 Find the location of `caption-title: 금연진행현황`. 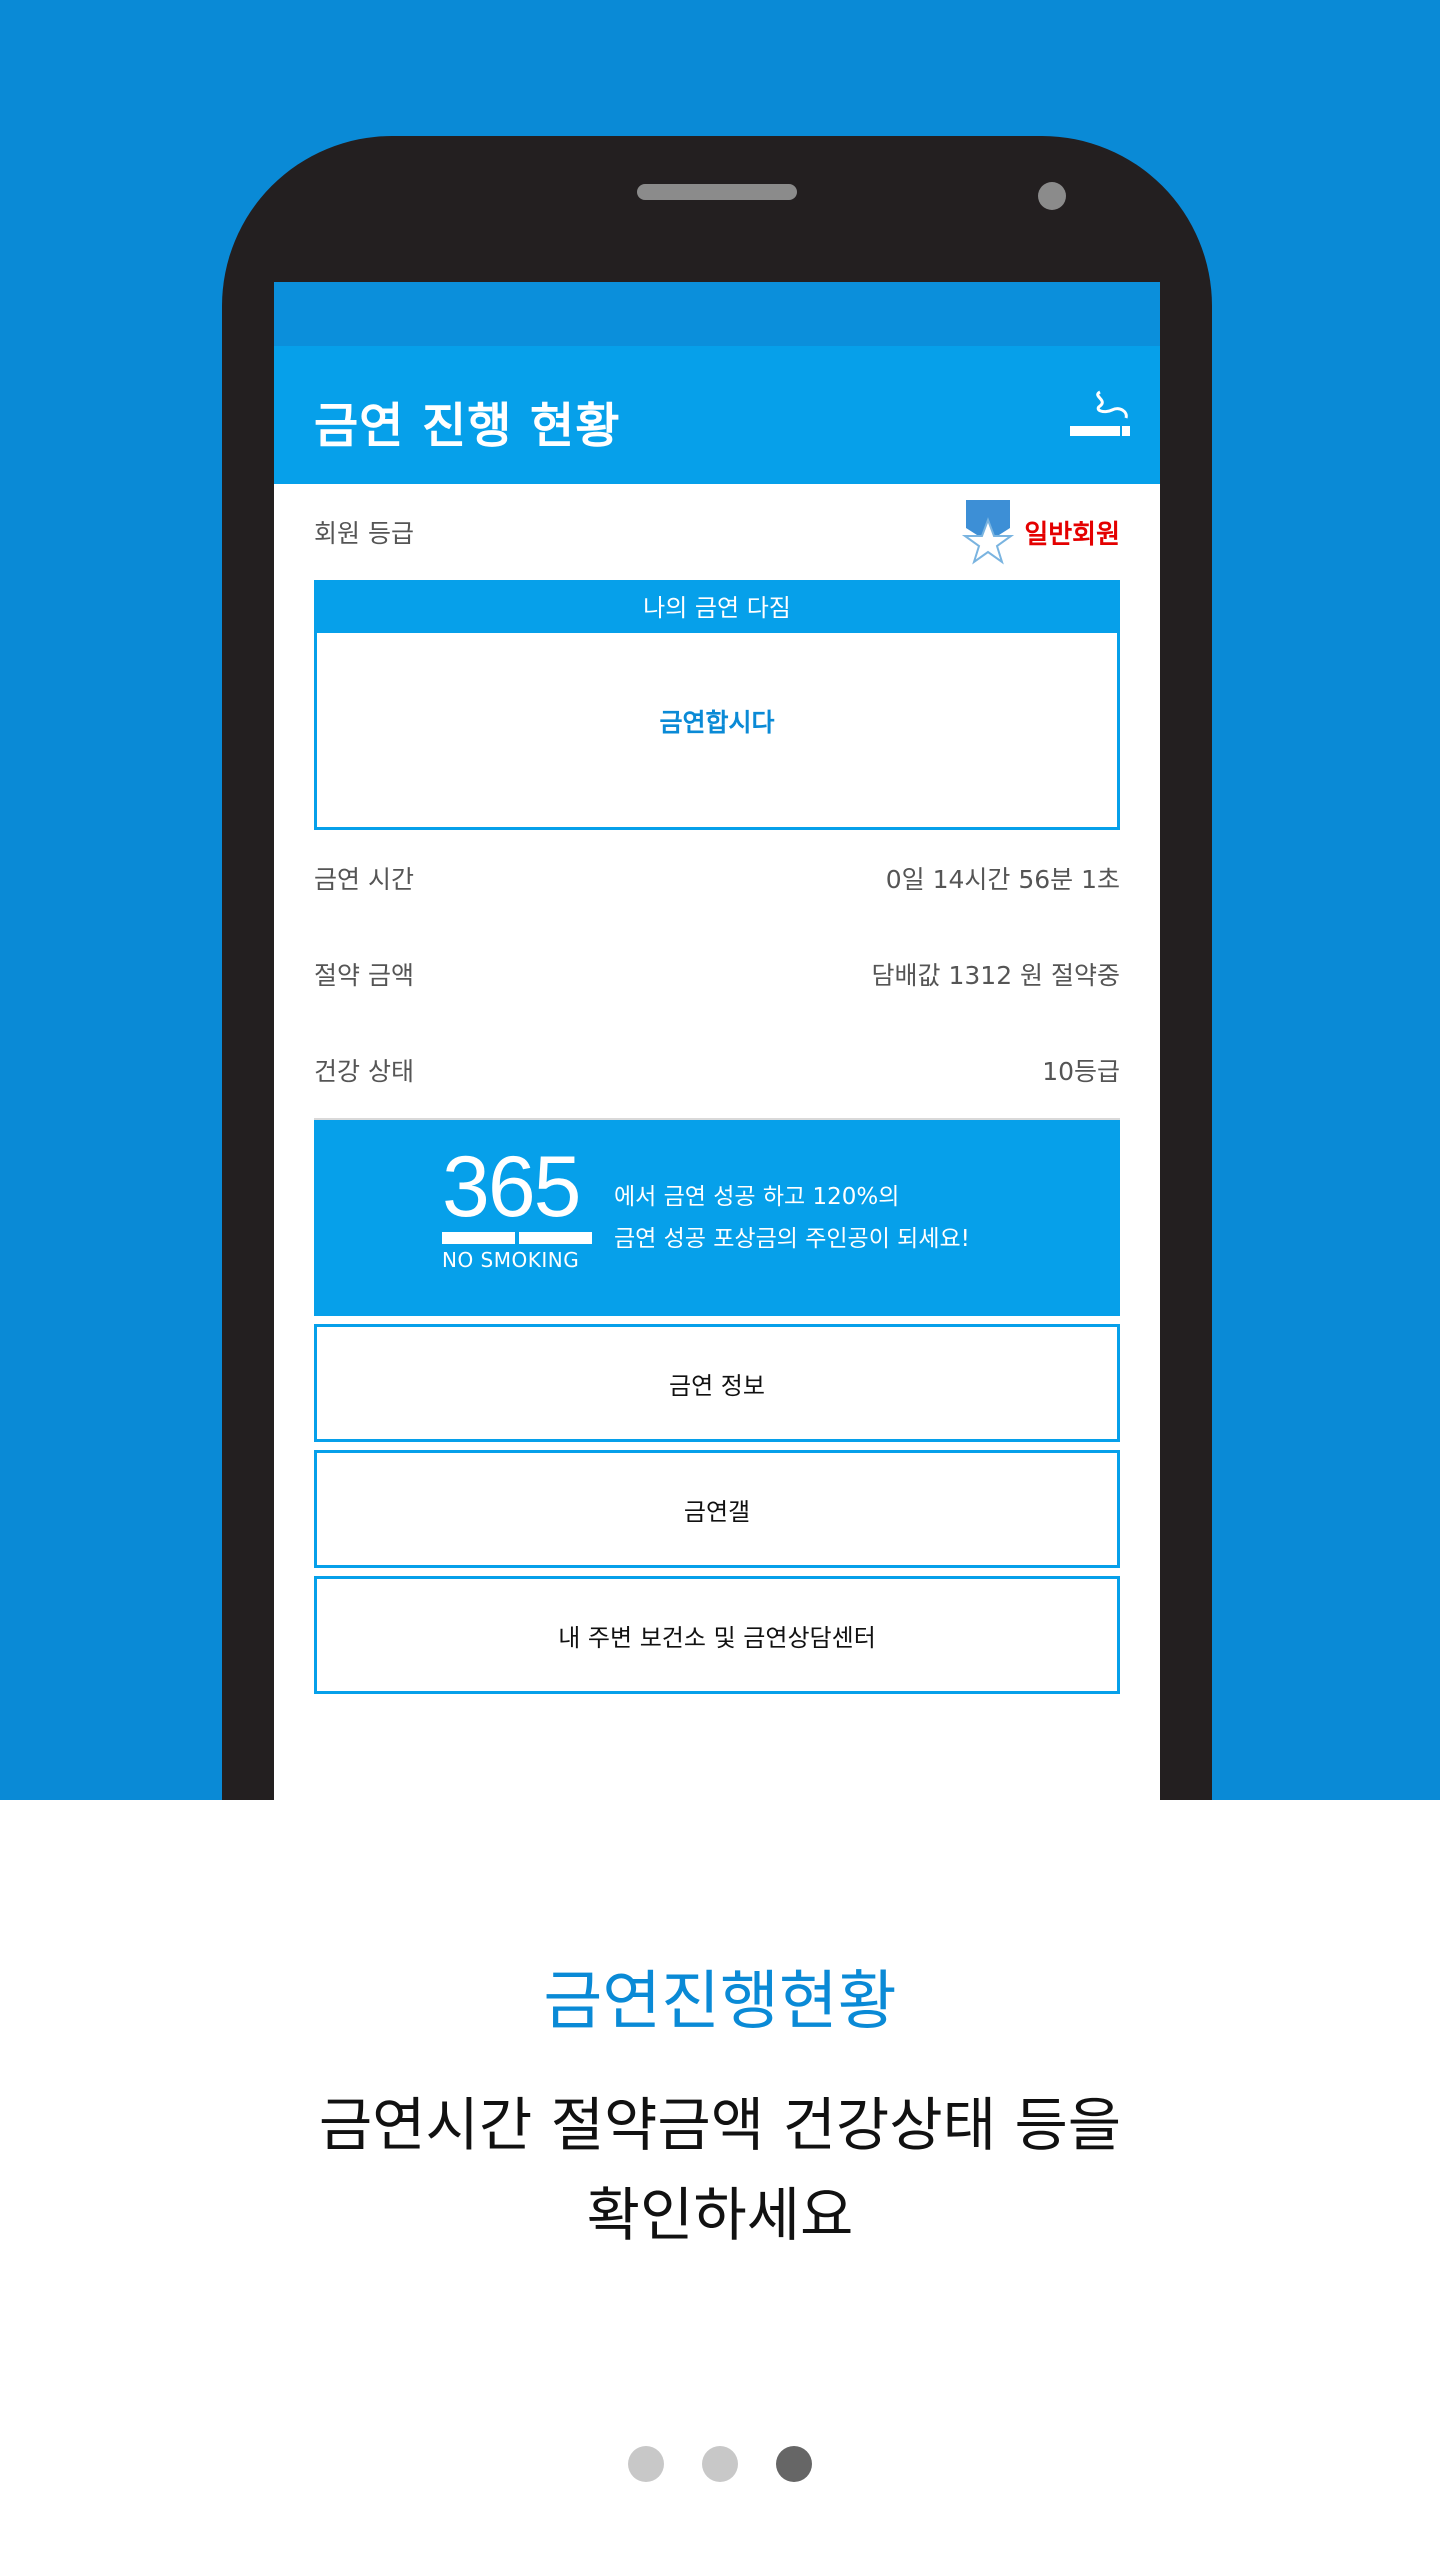

caption-title: 금연진행현황 is located at coordinates (720, 2002).